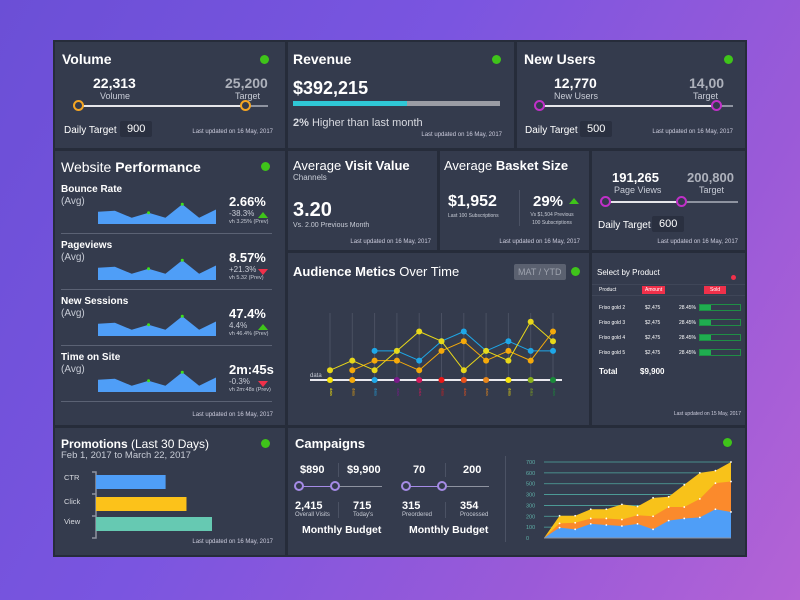 The image size is (800, 600). Describe the element at coordinates (247, 313) in the screenshot. I see `metric-value: 47.4%` at that location.